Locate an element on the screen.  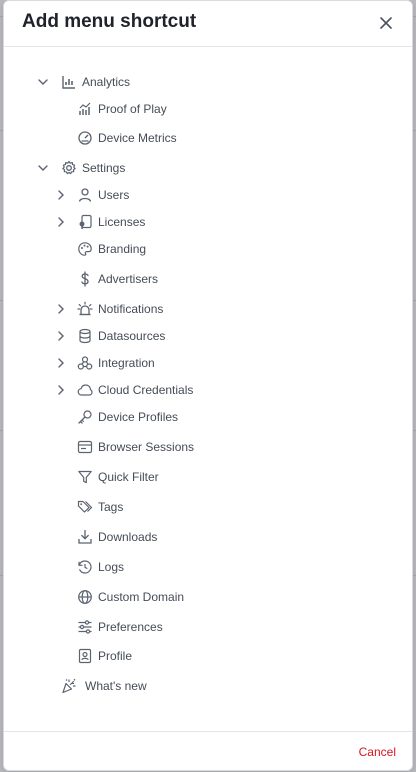
history-icon is located at coordinates (85, 567).